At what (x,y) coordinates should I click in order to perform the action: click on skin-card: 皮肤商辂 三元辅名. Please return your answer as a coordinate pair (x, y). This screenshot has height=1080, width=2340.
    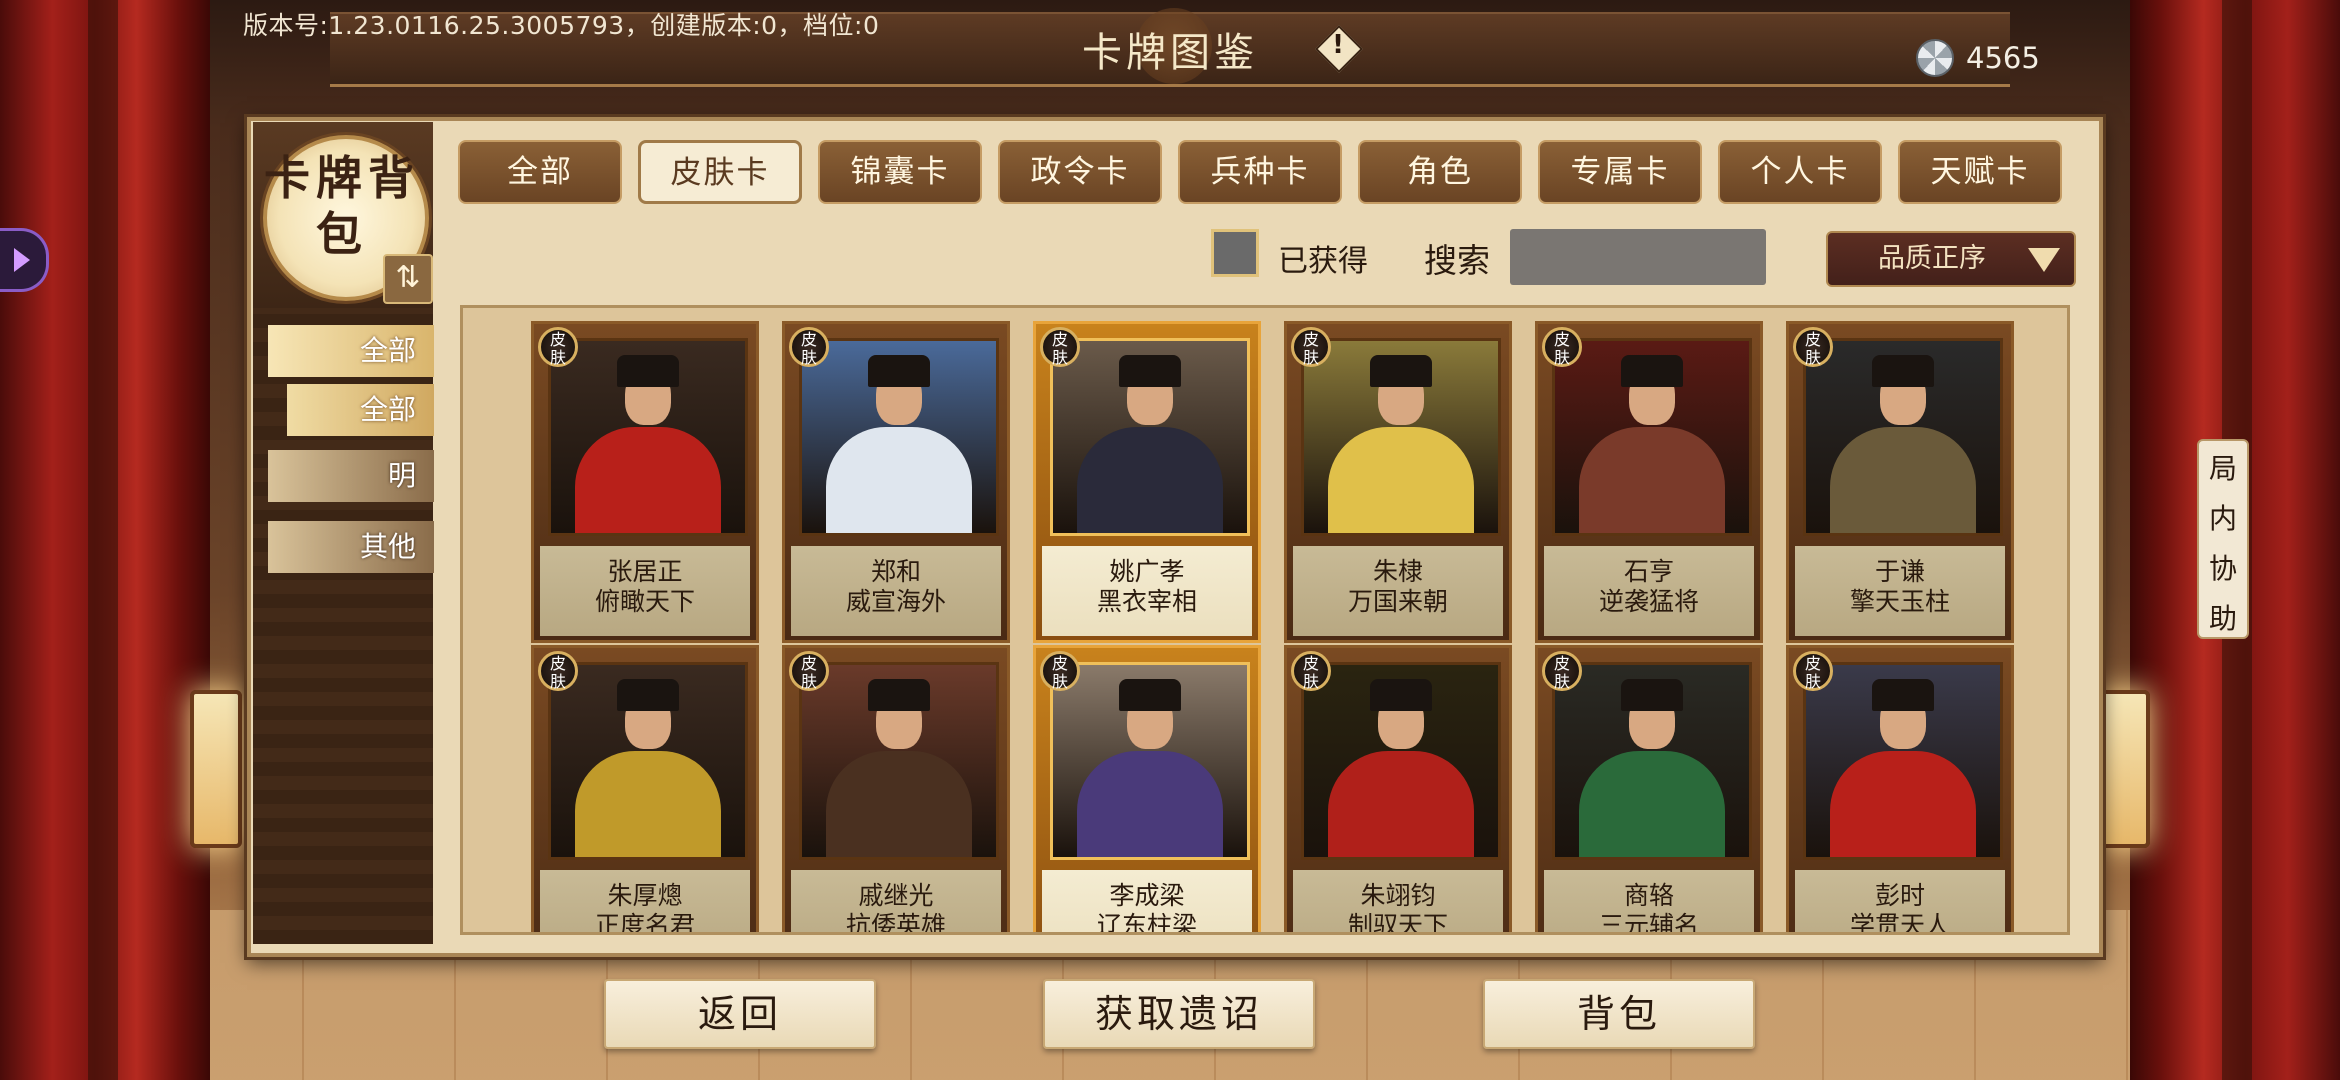
    Looking at the image, I should click on (1649, 790).